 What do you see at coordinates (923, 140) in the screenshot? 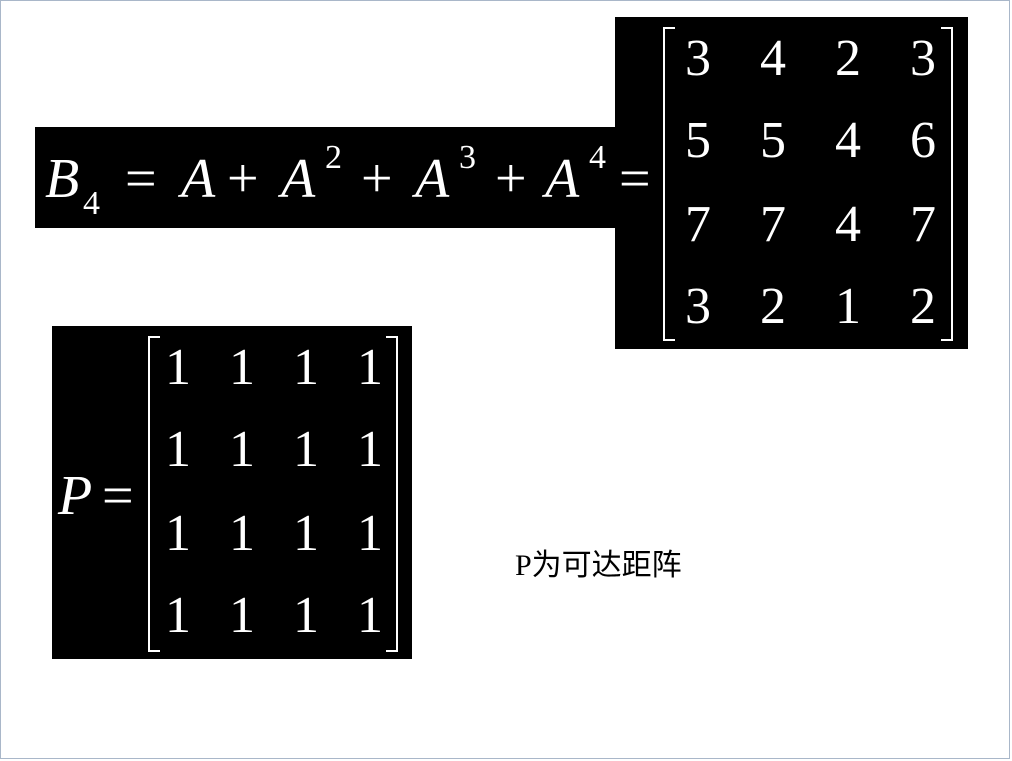
I see `b4-matrix-cell: 6` at bounding box center [923, 140].